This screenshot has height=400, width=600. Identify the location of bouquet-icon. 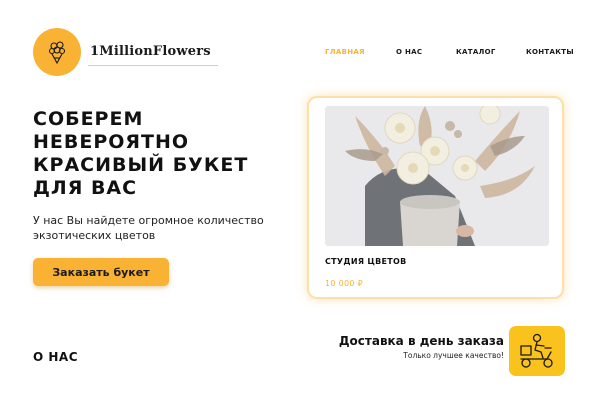
(57, 53).